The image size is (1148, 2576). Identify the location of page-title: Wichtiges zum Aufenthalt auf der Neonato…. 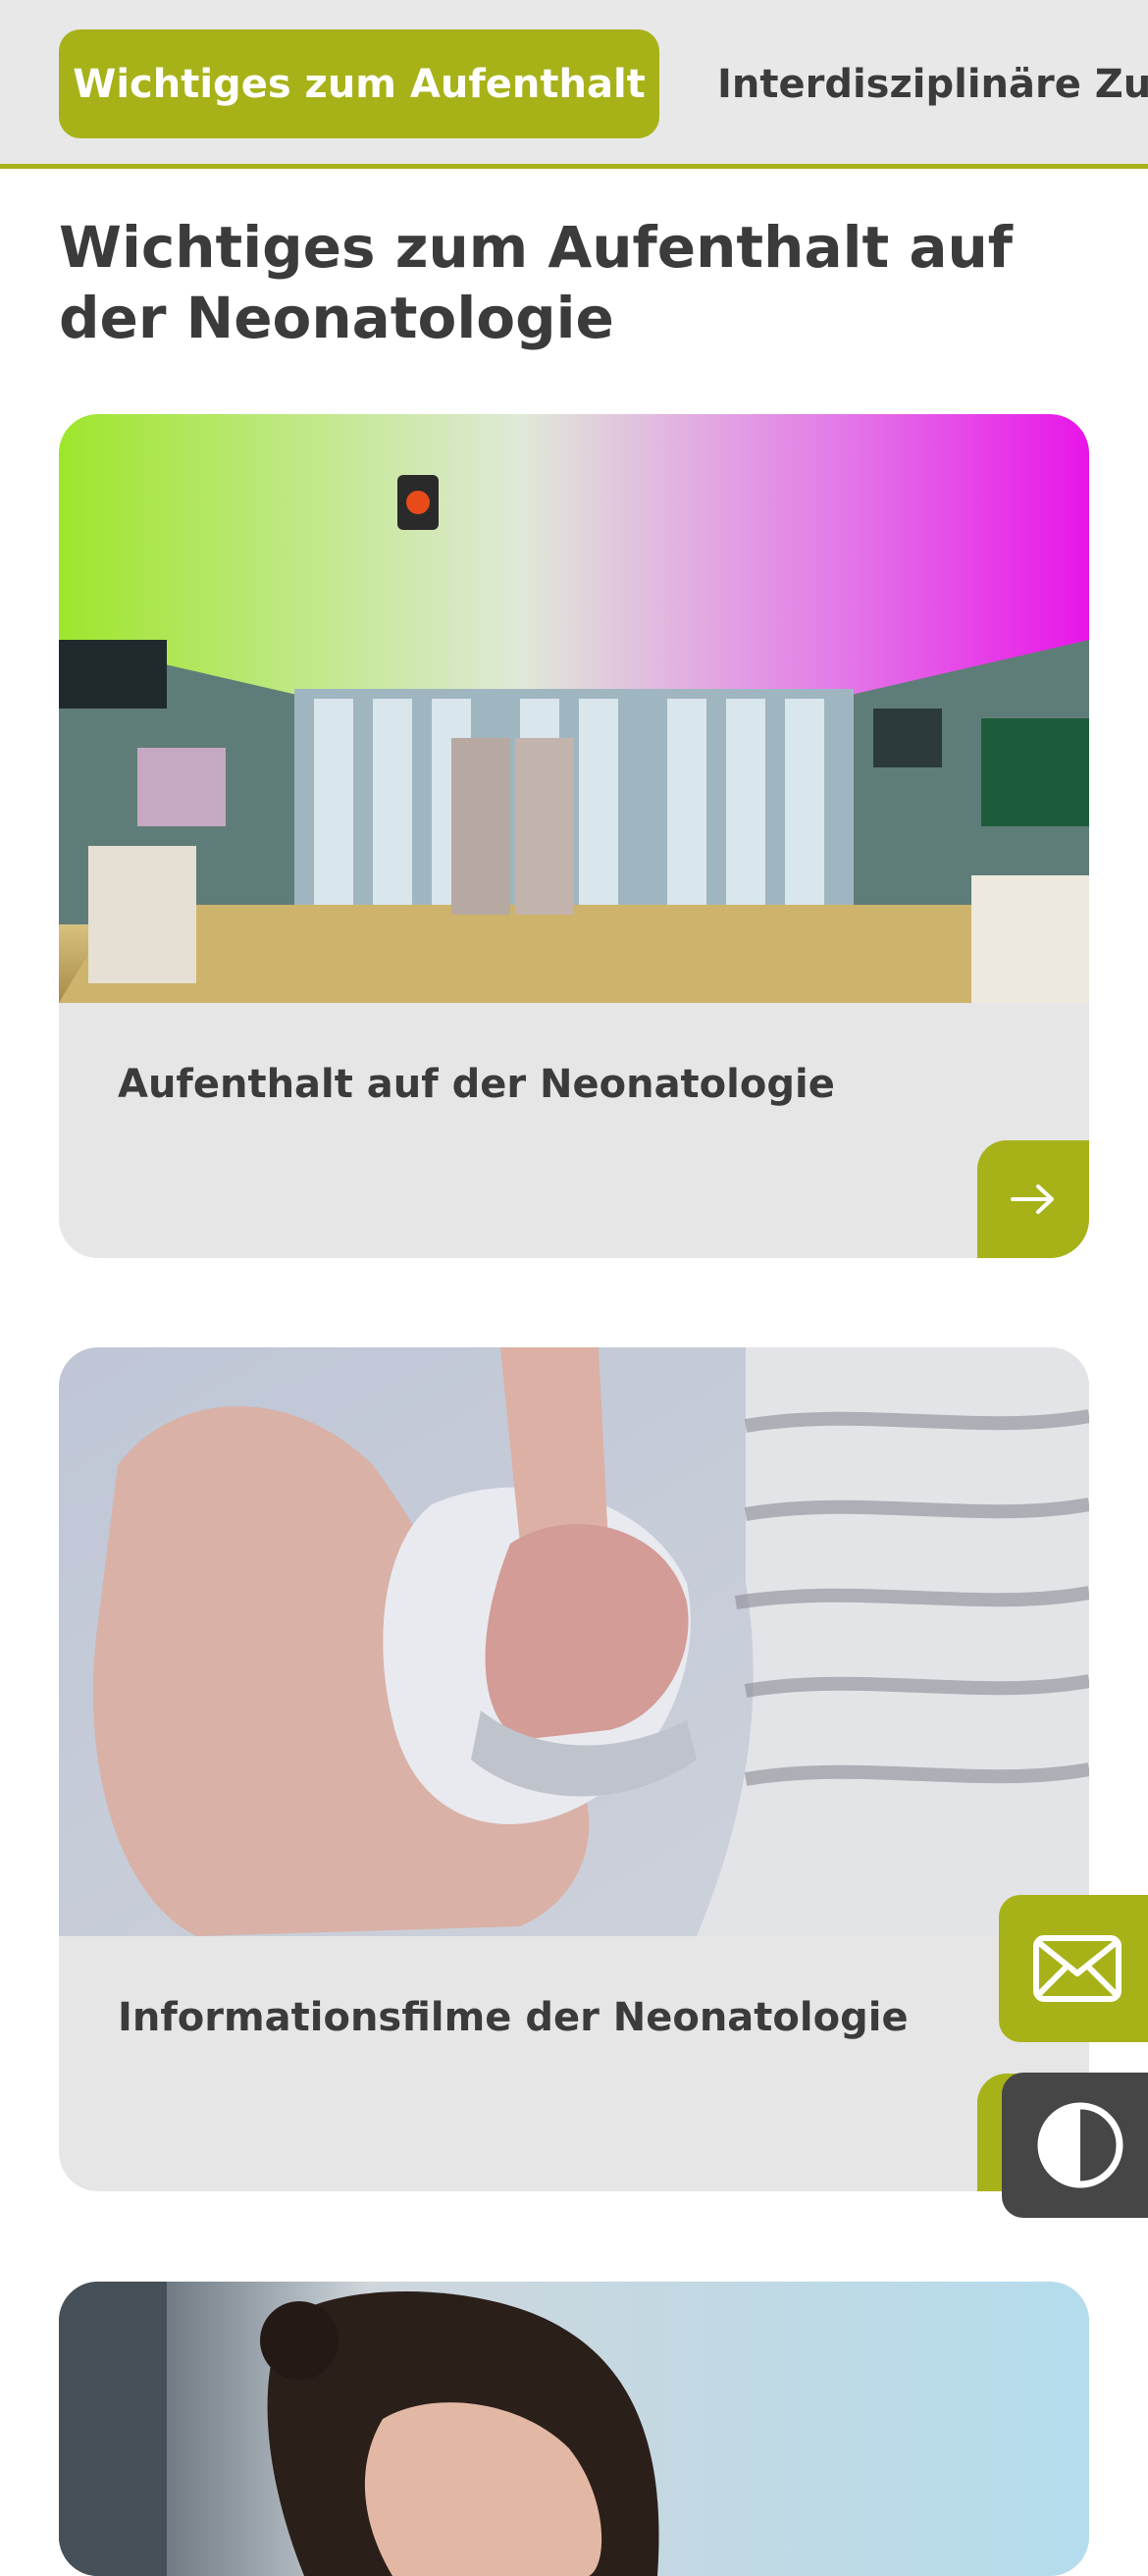
(536, 282).